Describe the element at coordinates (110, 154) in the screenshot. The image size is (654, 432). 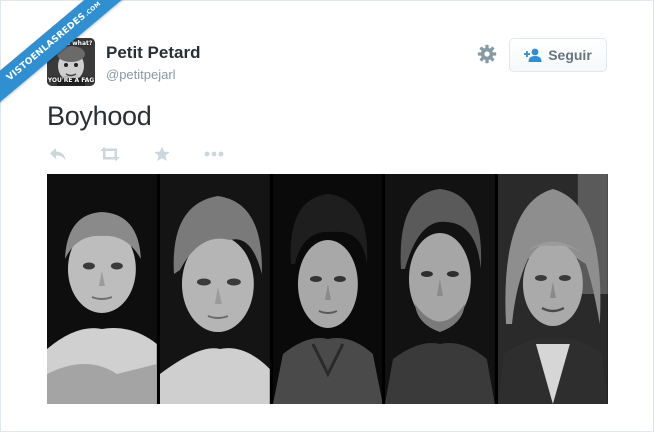
I see `retweet-icon` at that location.